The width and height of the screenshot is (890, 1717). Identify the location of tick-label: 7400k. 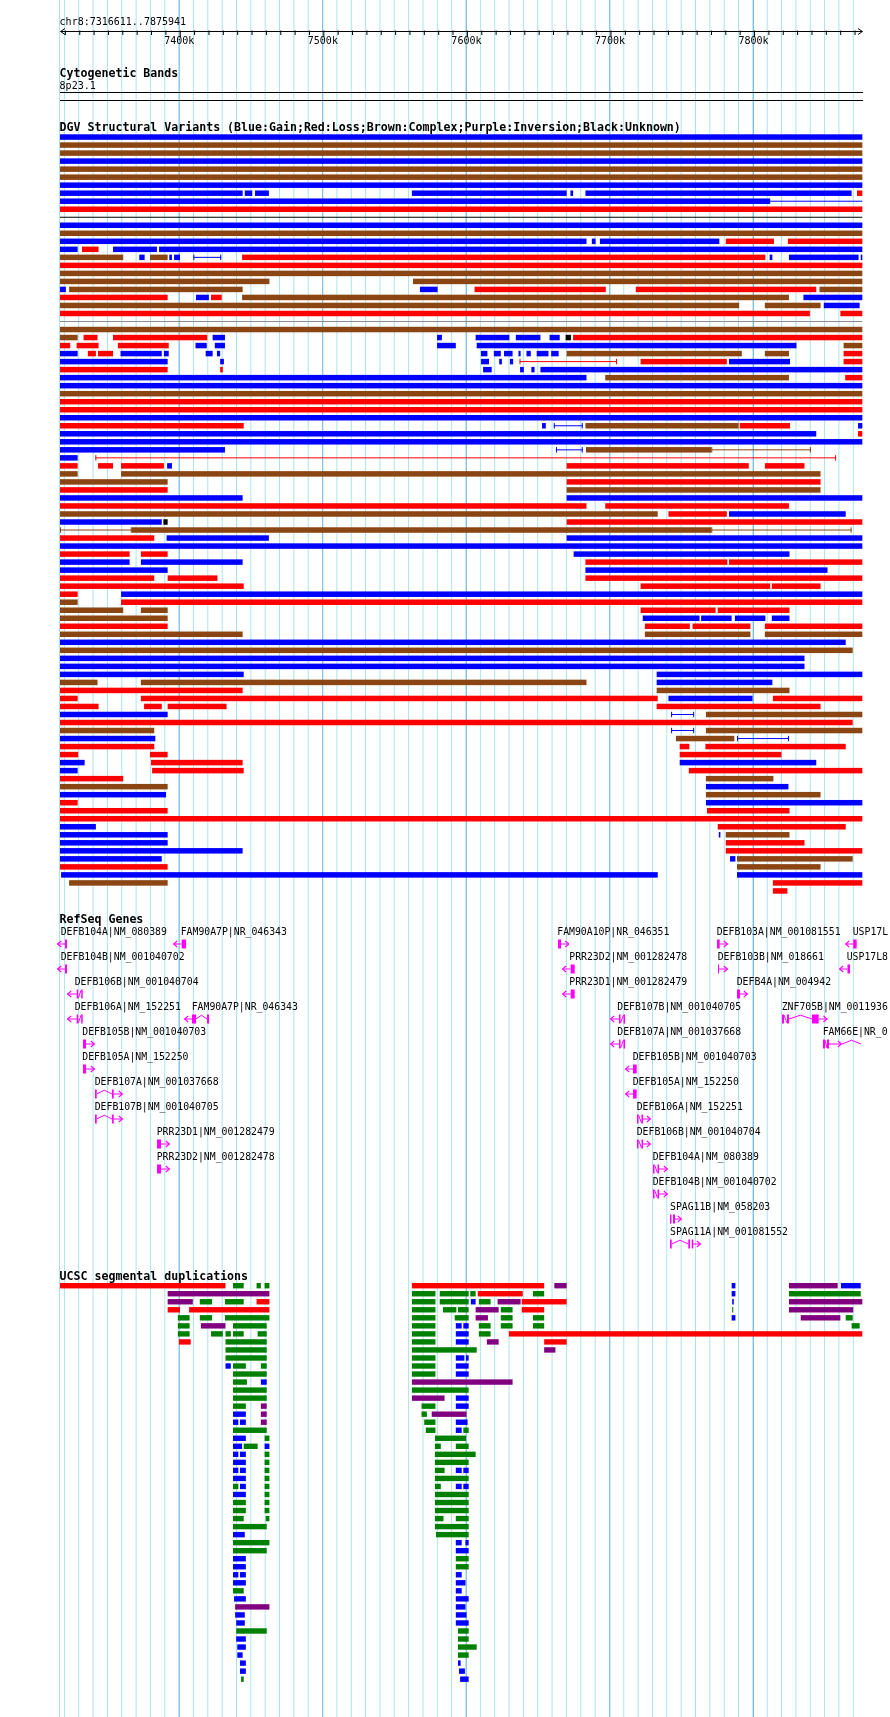
(179, 41).